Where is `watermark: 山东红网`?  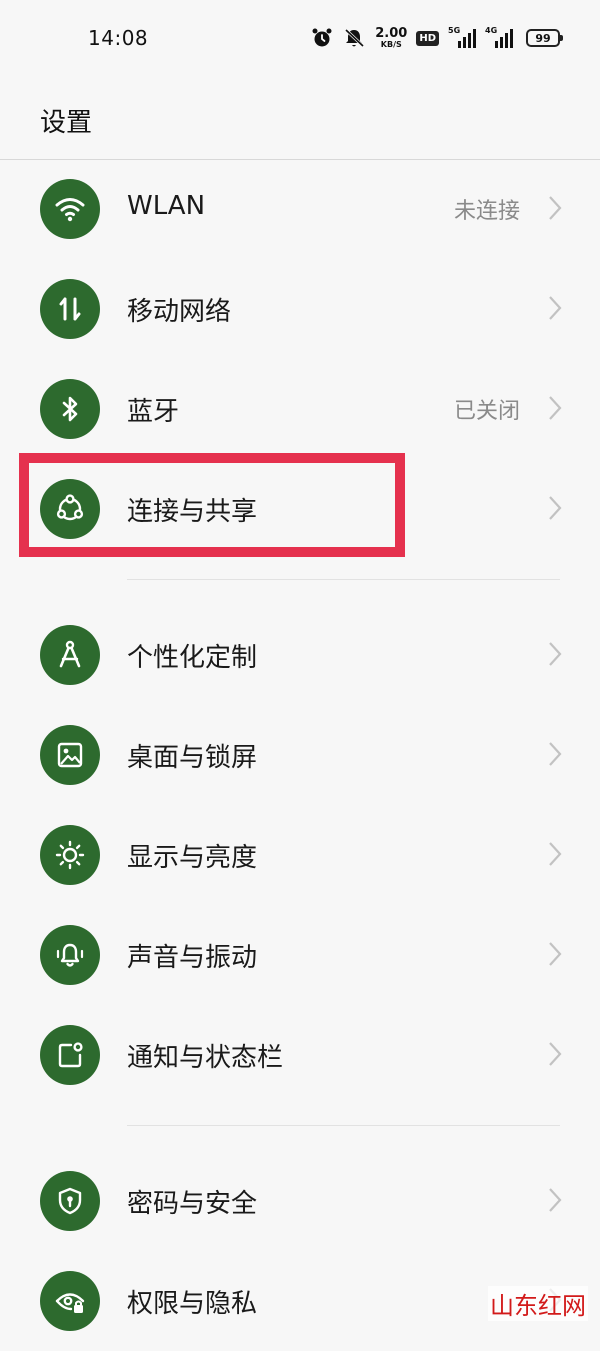 watermark: 山东红网 is located at coordinates (538, 1303).